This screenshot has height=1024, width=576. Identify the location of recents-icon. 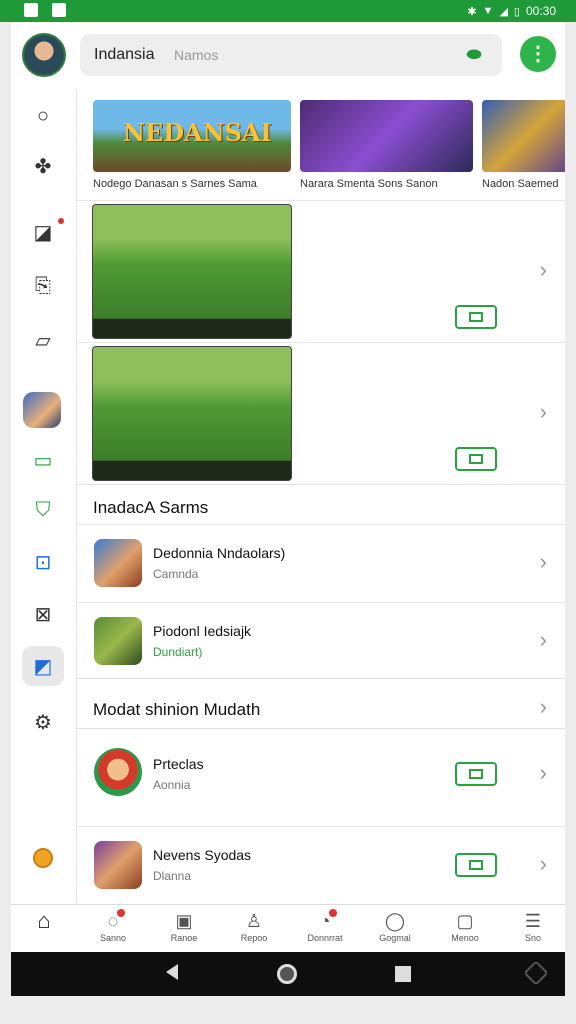
(403, 974).